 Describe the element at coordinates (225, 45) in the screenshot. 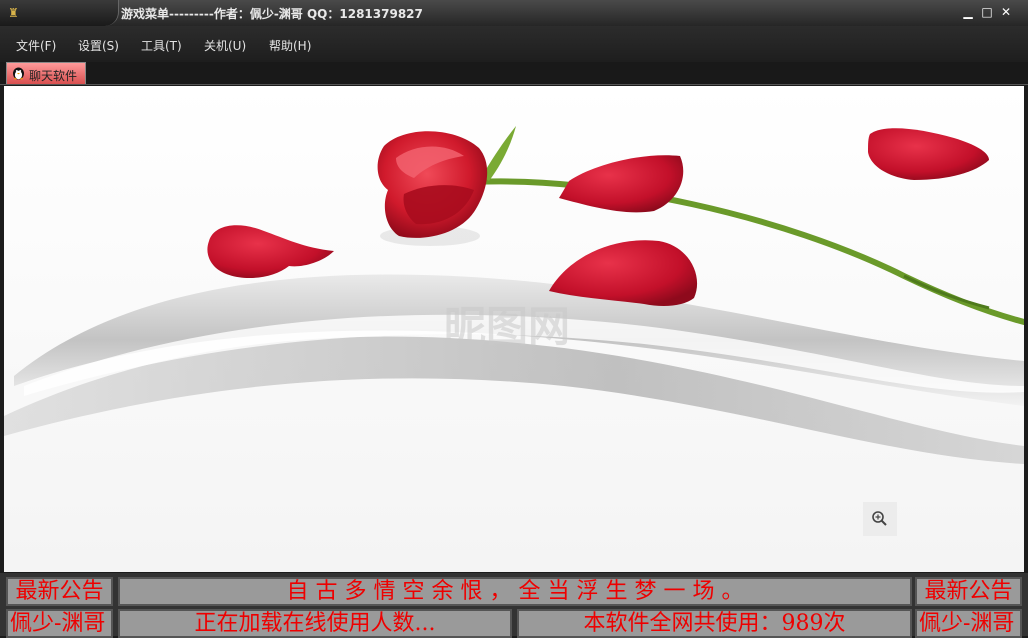

I see `menu-shutdown: 关机(U)` at that location.